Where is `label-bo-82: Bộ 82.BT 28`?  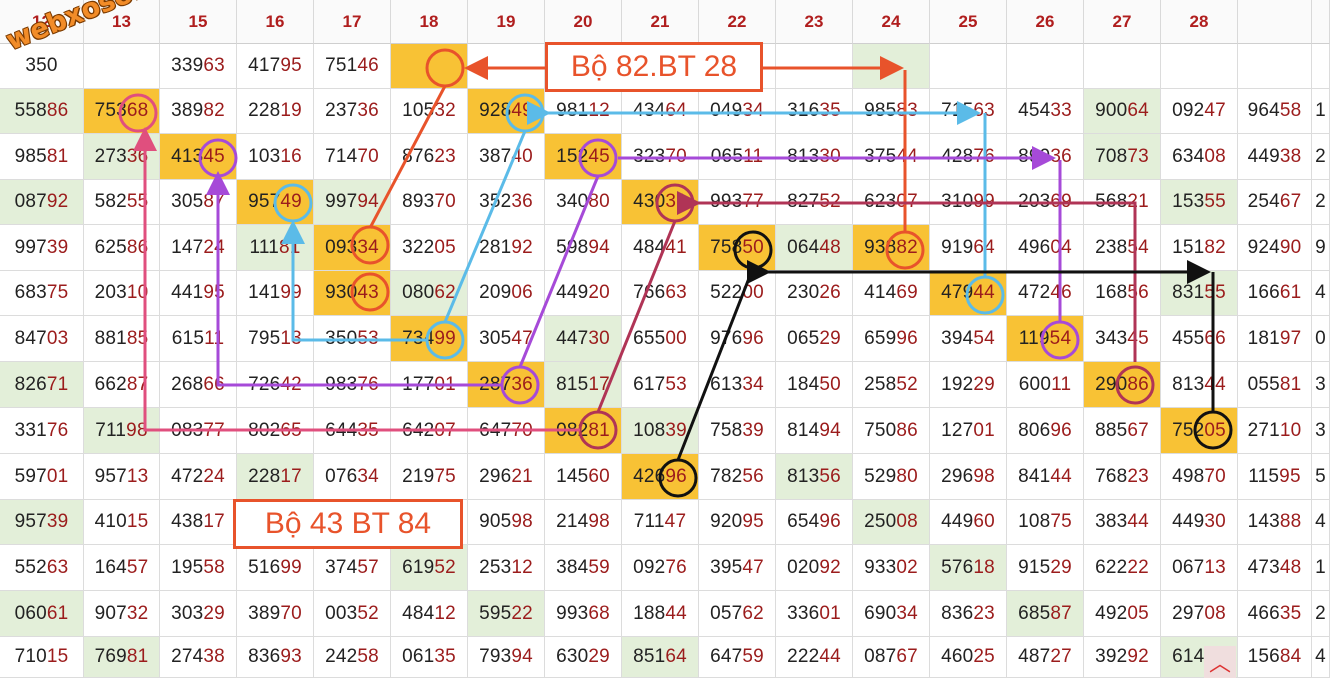 label-bo-82: Bộ 82.BT 28 is located at coordinates (654, 67).